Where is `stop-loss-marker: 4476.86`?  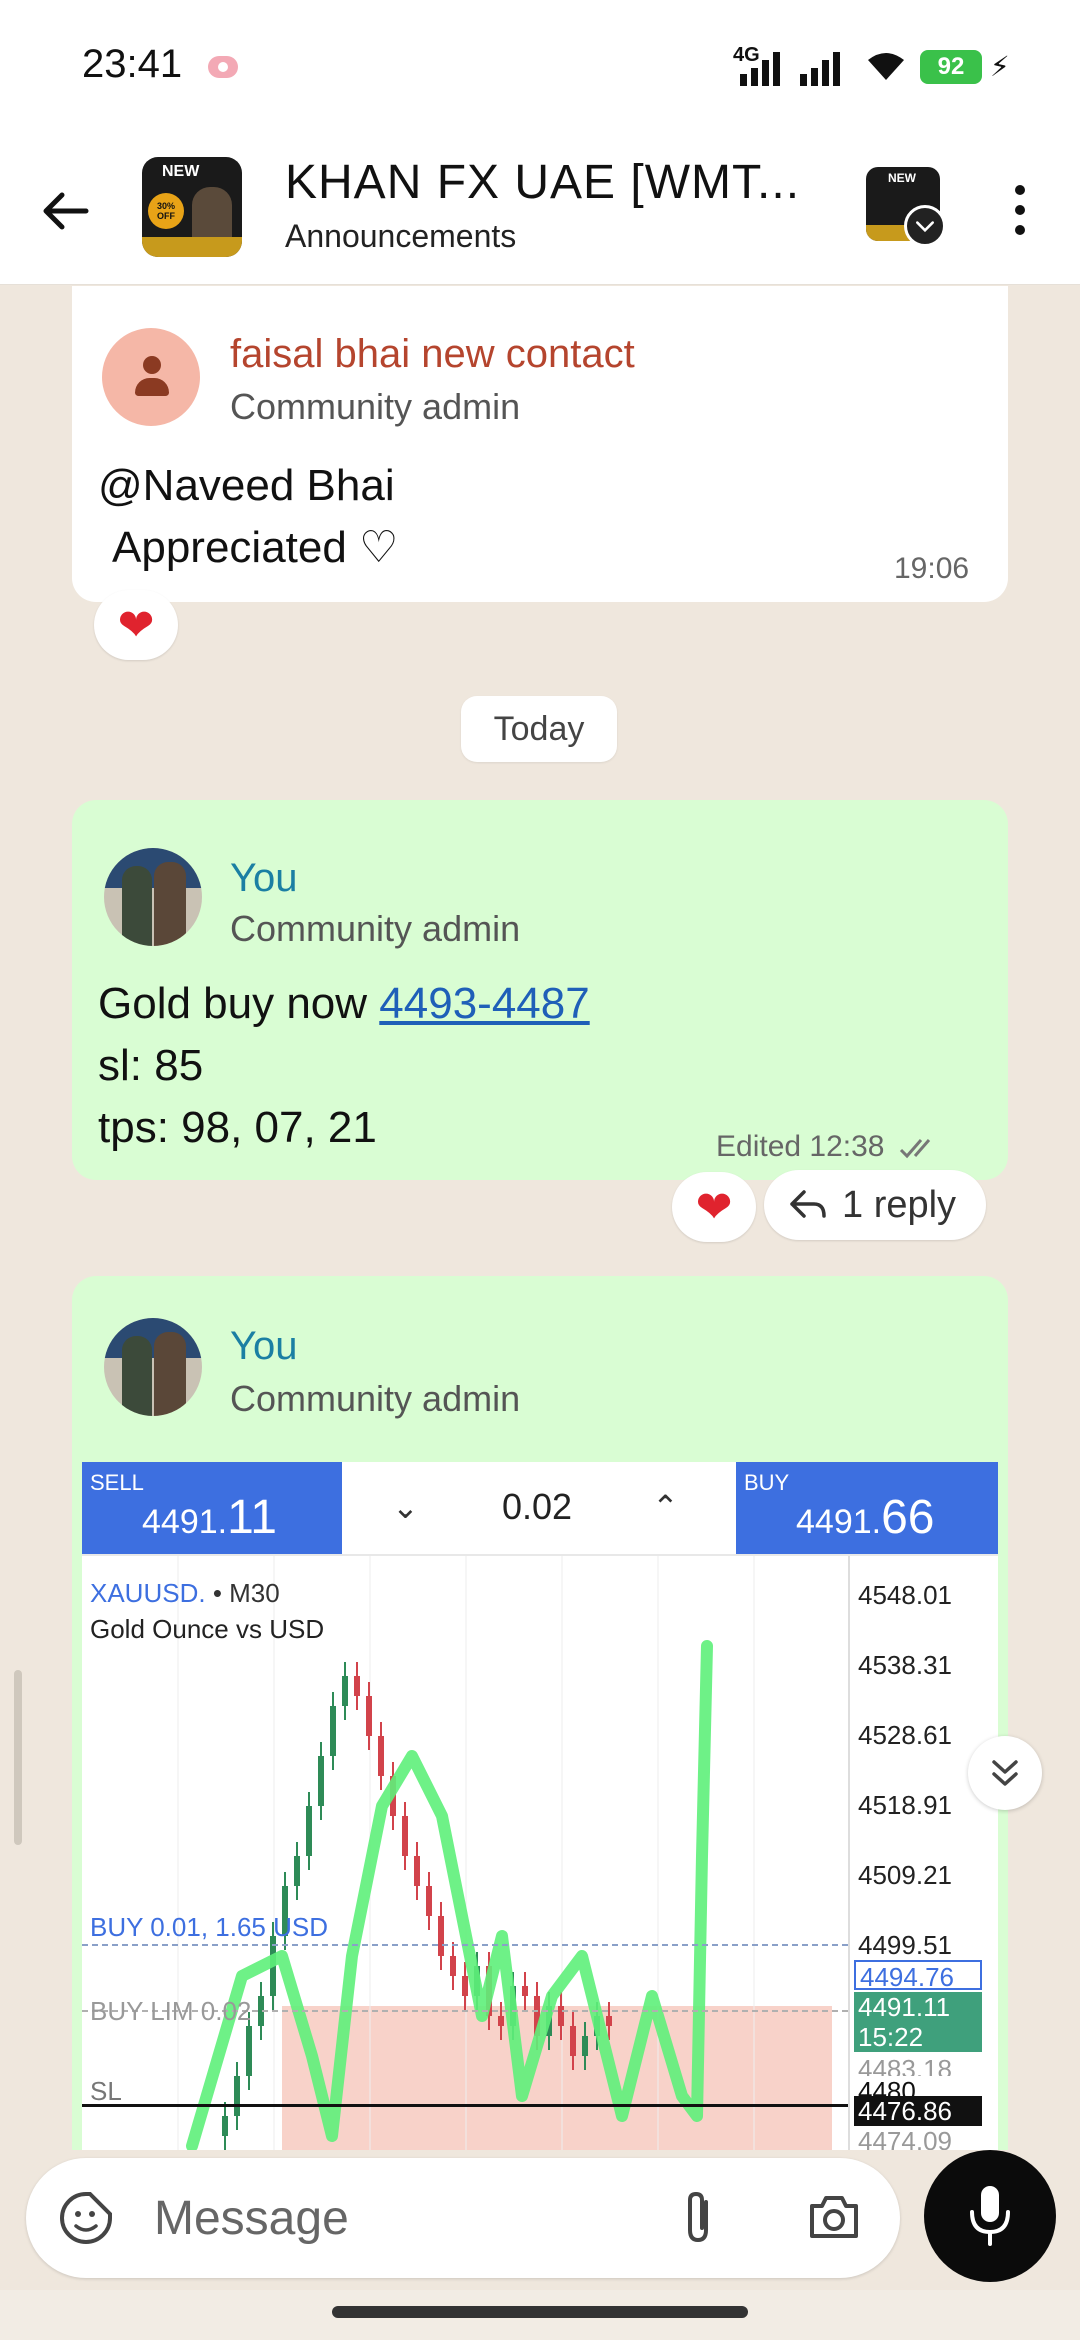
stop-loss-marker: 4476.86 is located at coordinates (918, 2111).